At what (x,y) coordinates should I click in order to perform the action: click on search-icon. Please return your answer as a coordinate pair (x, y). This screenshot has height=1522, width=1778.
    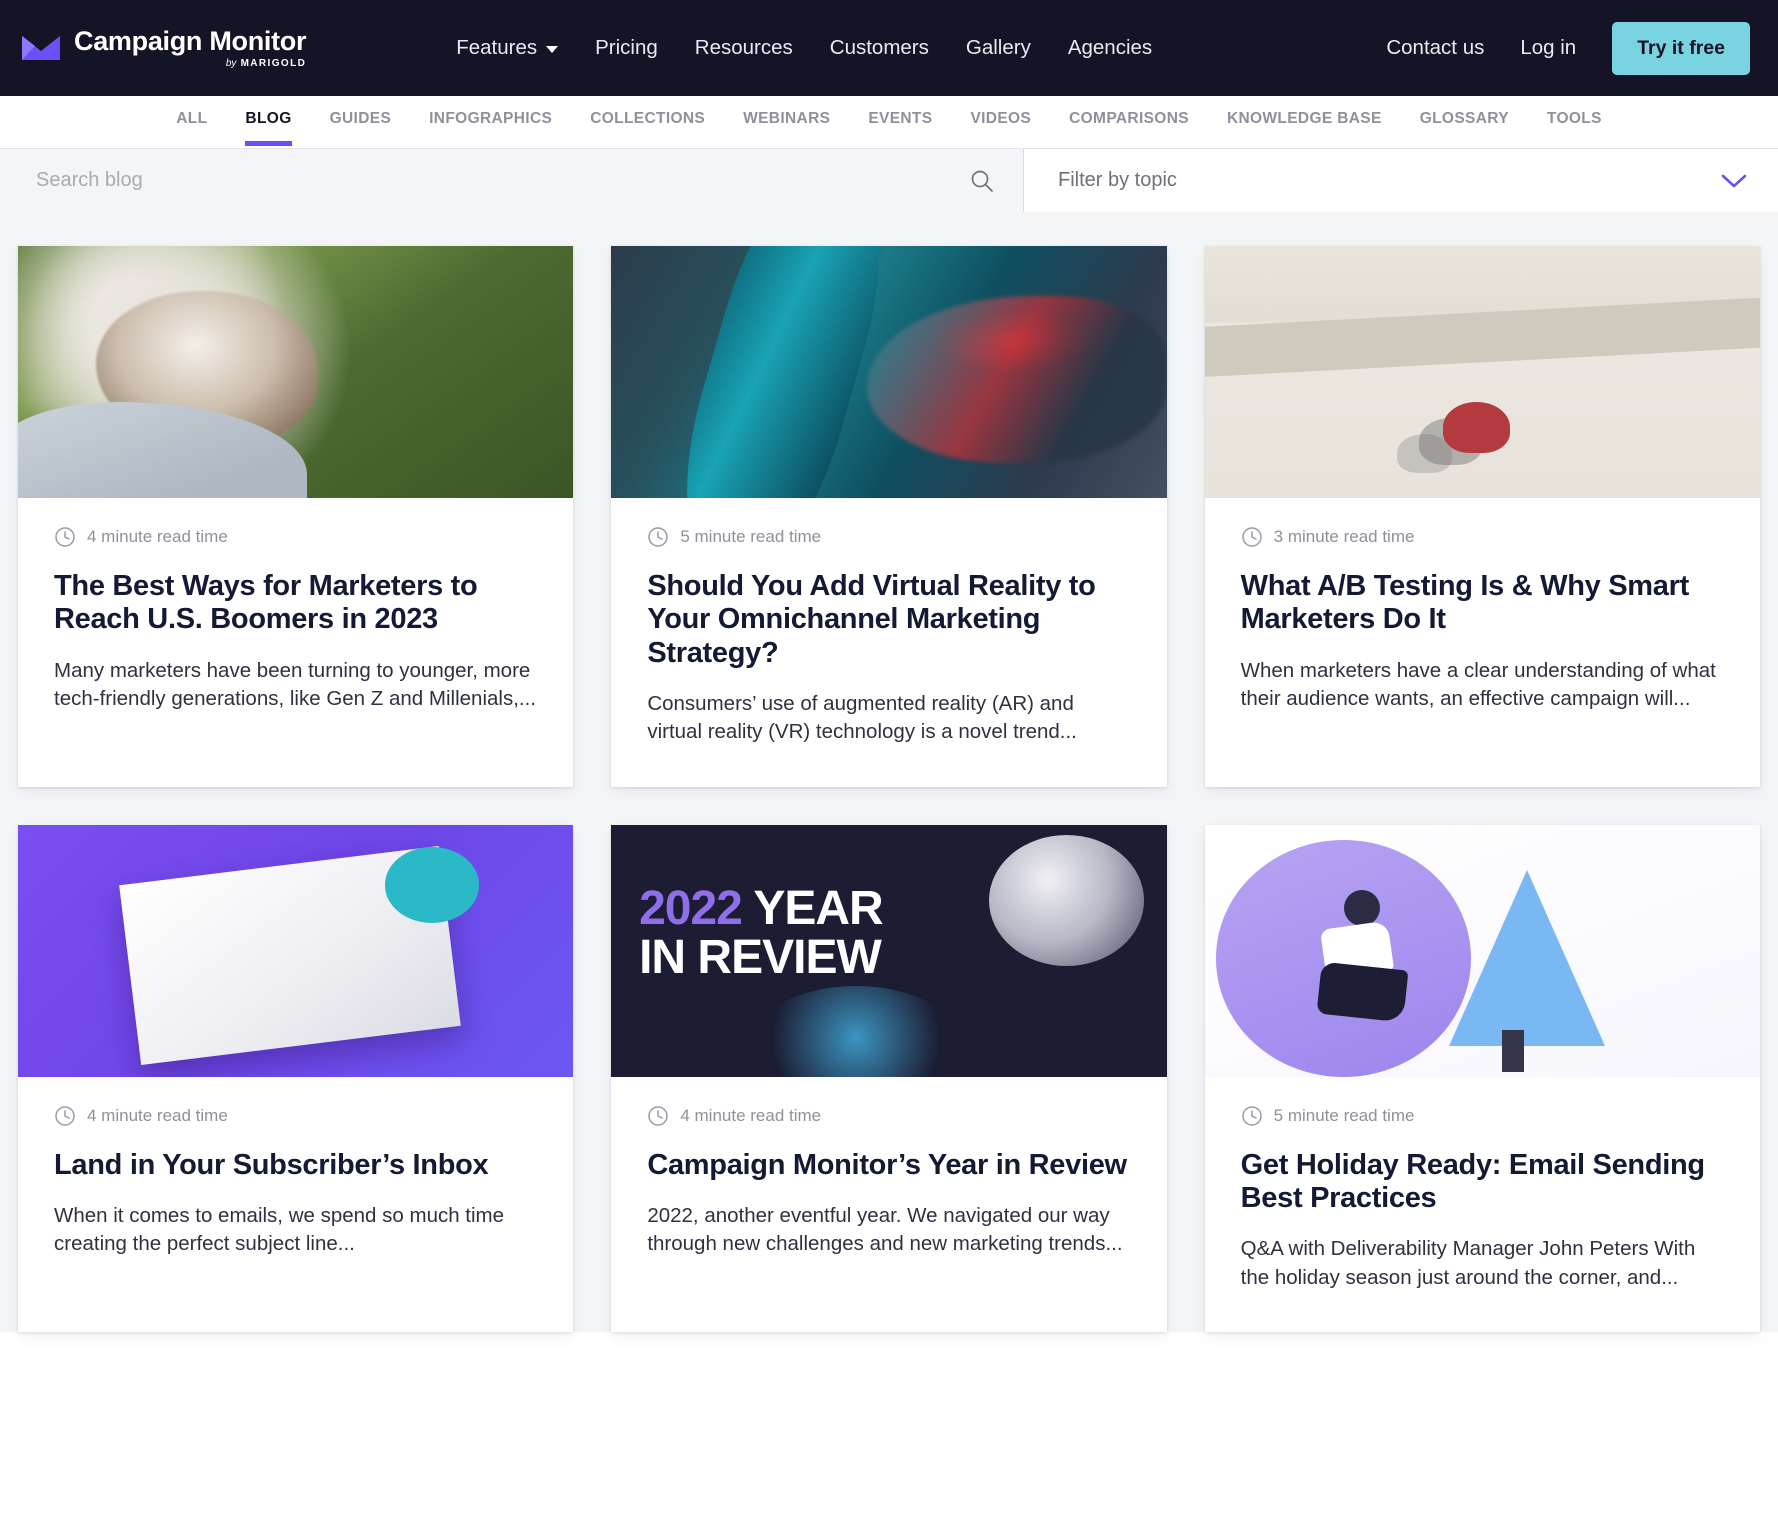
    Looking at the image, I should click on (982, 181).